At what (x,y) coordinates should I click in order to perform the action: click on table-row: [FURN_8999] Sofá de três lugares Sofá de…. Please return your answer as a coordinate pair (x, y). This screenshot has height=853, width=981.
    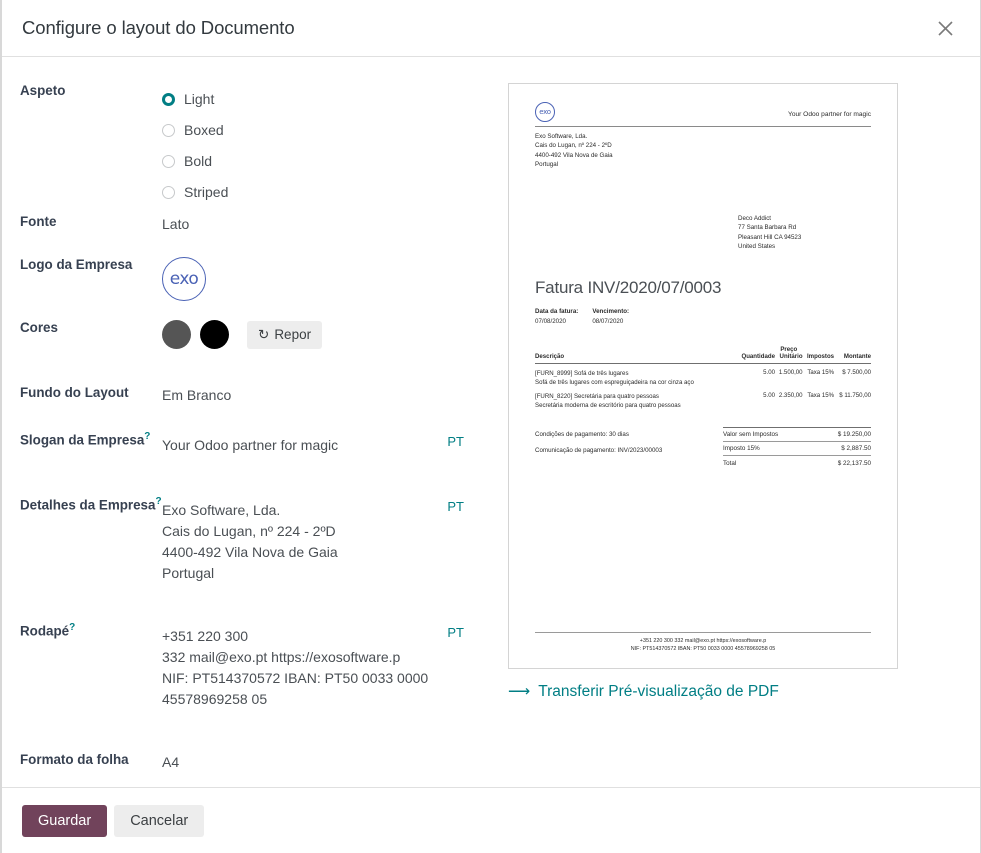
    Looking at the image, I should click on (703, 375).